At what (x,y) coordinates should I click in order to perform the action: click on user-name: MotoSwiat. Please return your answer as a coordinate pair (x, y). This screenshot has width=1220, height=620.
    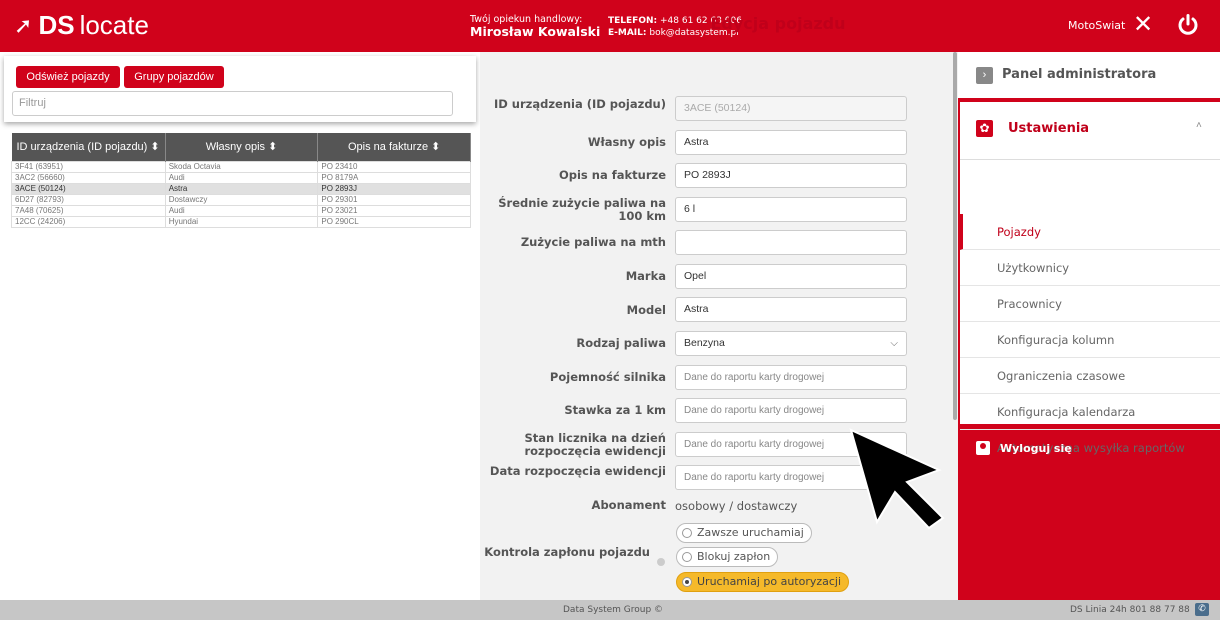
    Looking at the image, I should click on (1096, 25).